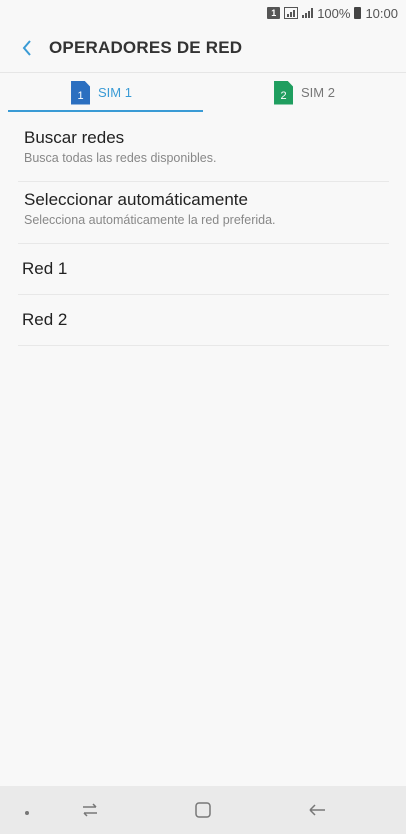 The image size is (406, 834). I want to click on home-button, so click(203, 810).